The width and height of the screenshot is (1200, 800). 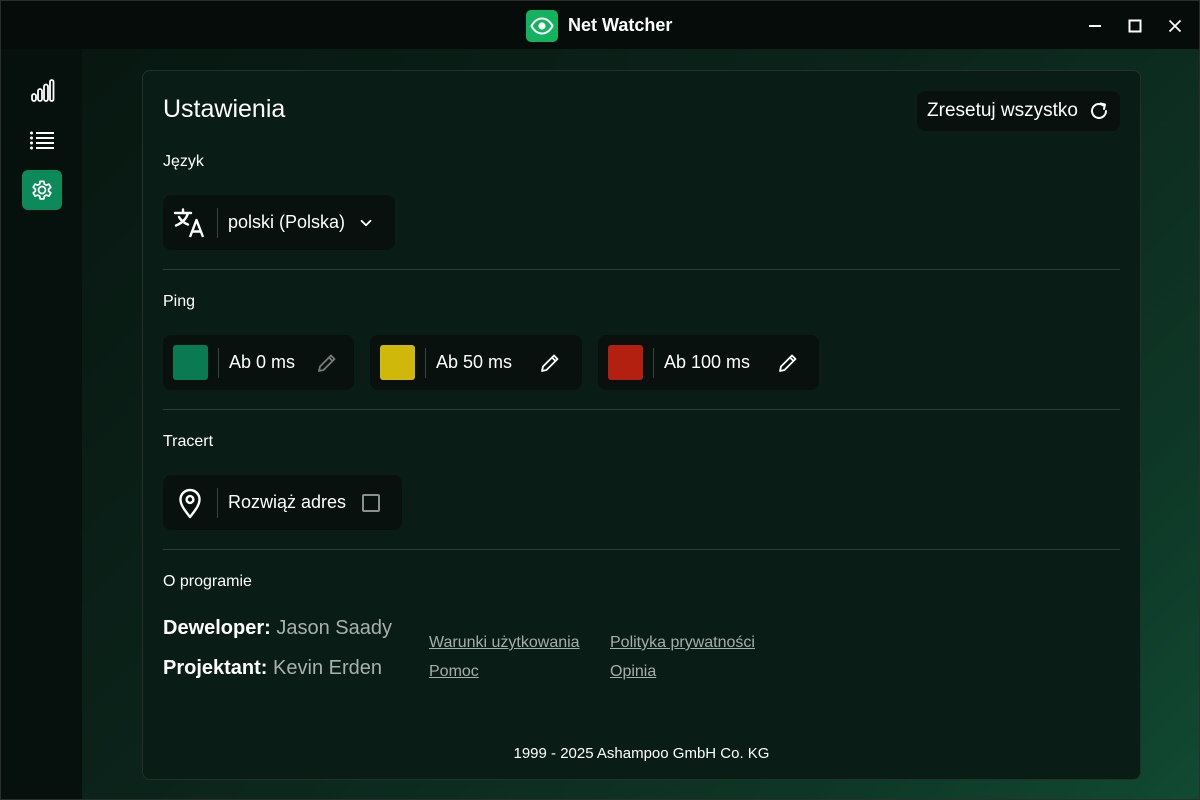 What do you see at coordinates (287, 222) in the screenshot?
I see `language-value: polski (Polska)` at bounding box center [287, 222].